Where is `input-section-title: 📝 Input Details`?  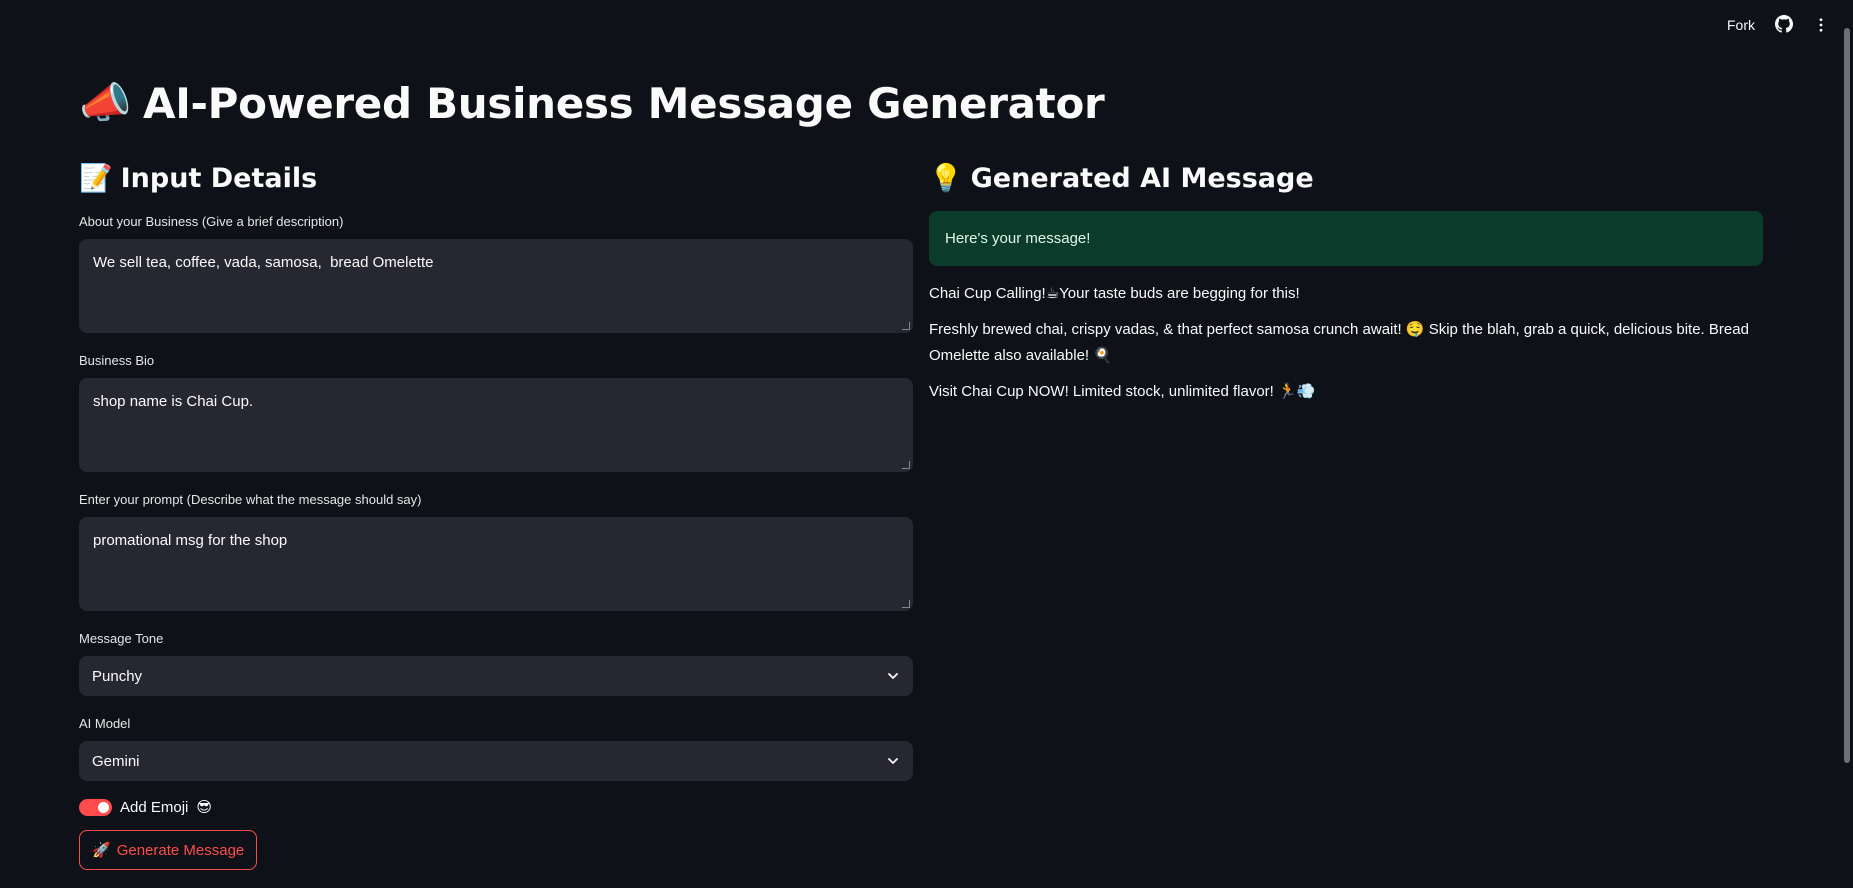
input-section-title: 📝 Input Details is located at coordinates (496, 178).